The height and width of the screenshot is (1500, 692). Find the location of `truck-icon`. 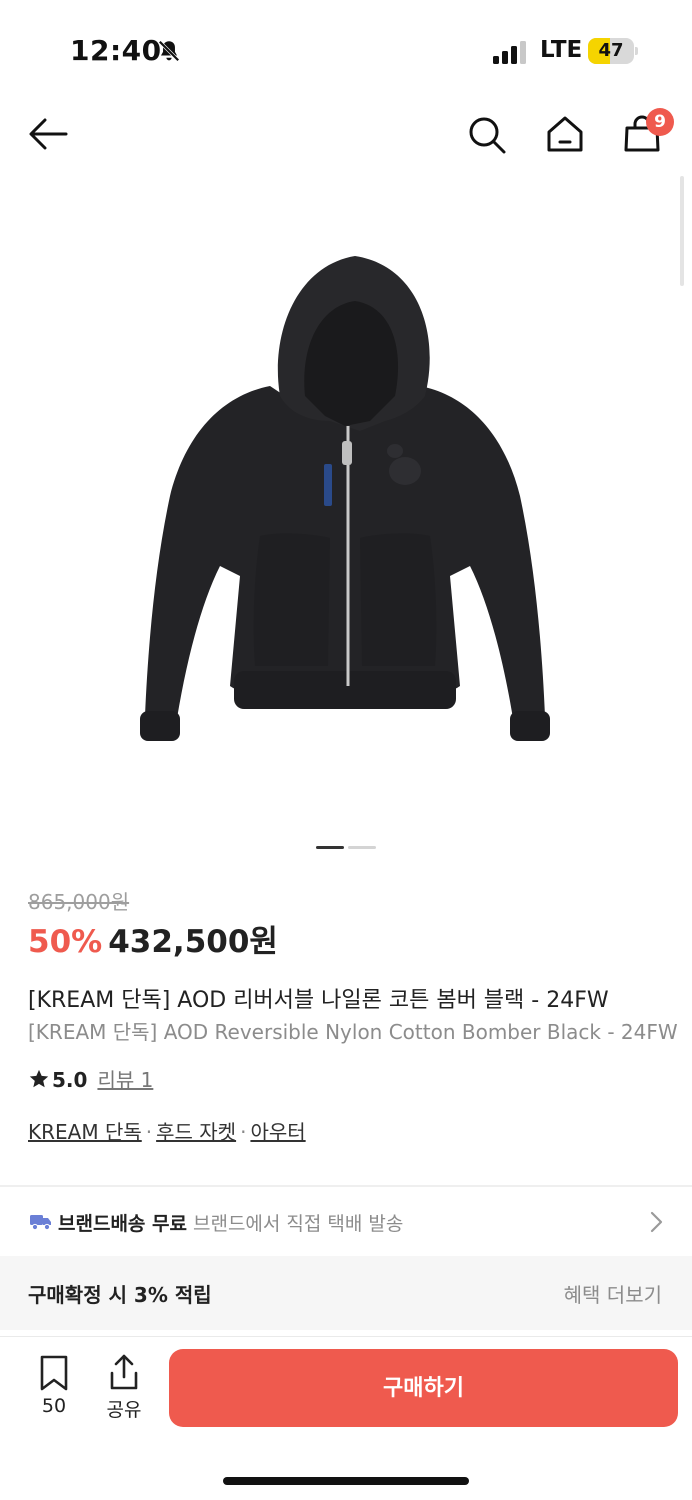

truck-icon is located at coordinates (40, 1223).